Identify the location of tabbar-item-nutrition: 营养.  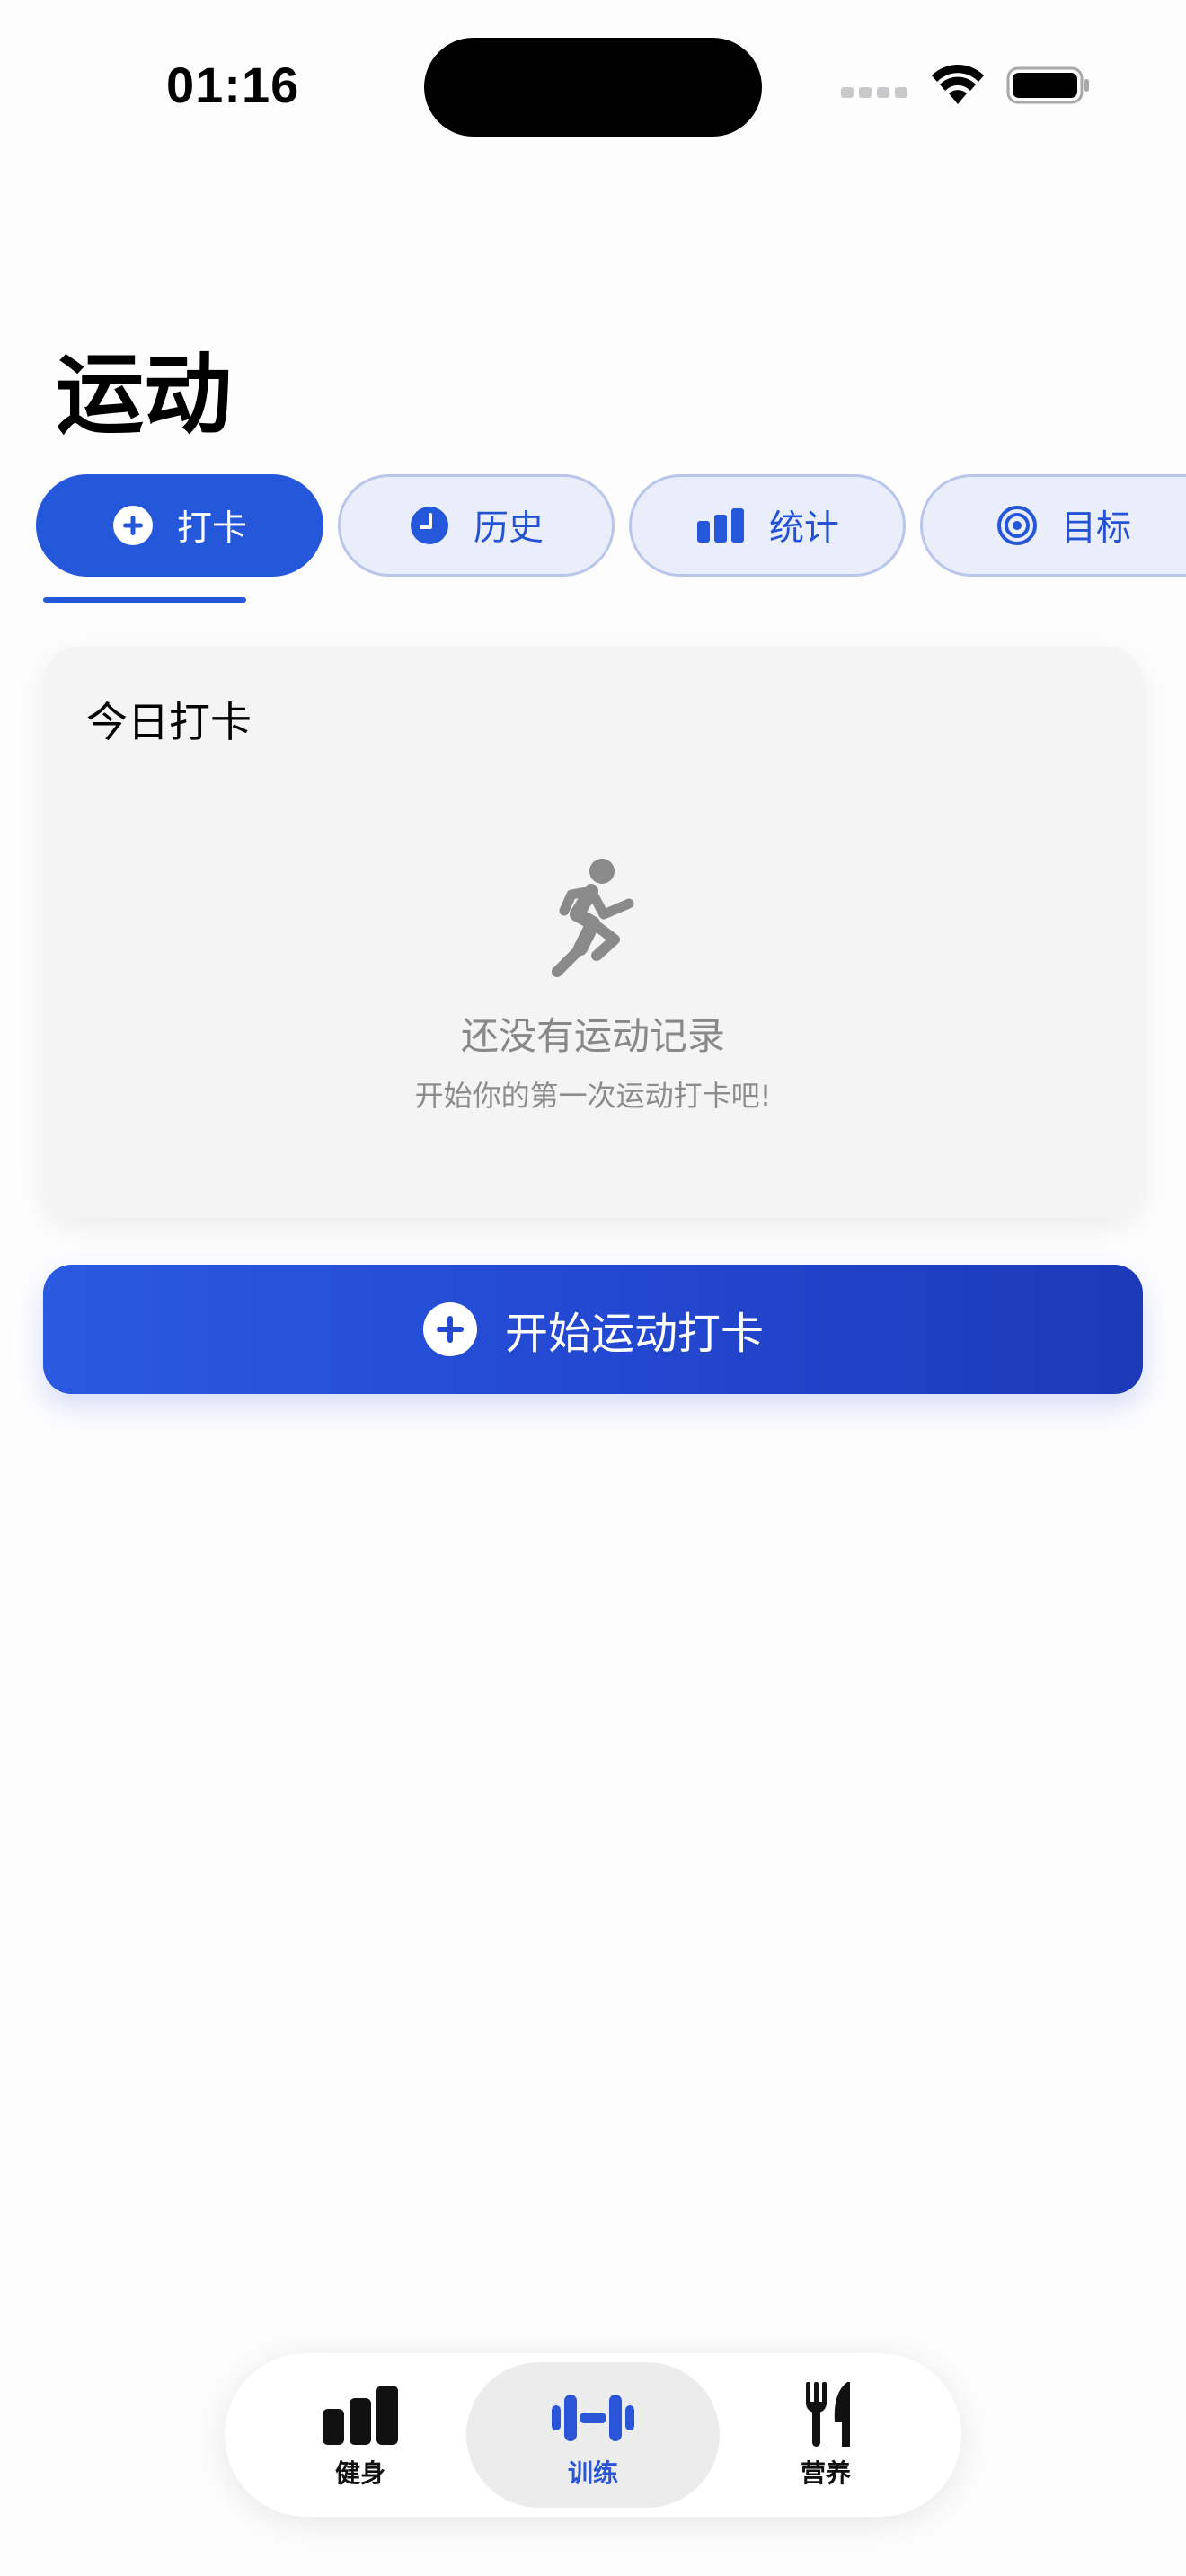
(825, 2435).